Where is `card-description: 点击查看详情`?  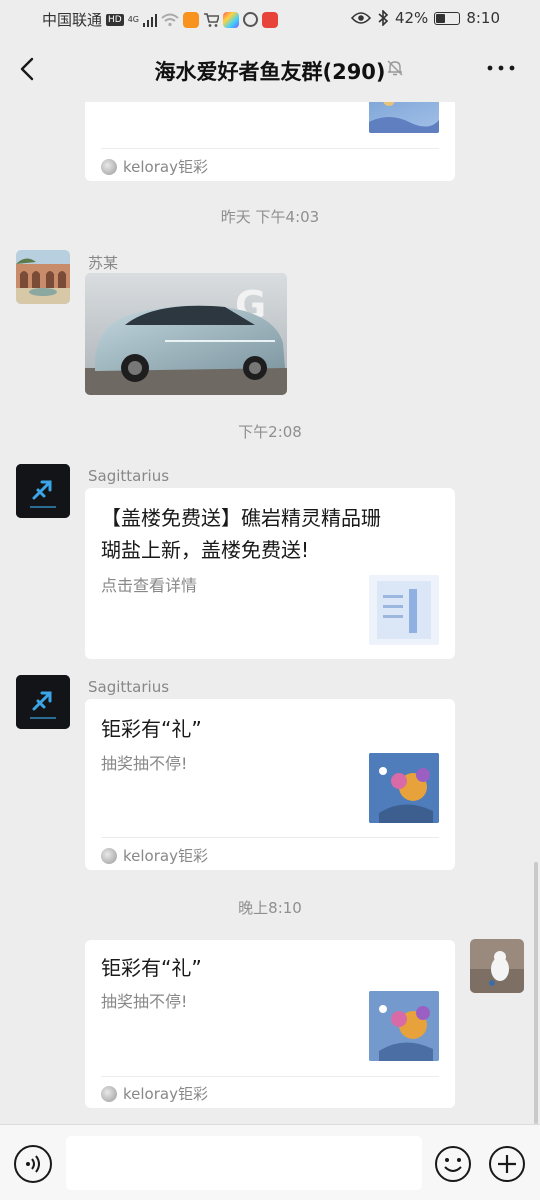 card-description: 点击查看详情 is located at coordinates (149, 585).